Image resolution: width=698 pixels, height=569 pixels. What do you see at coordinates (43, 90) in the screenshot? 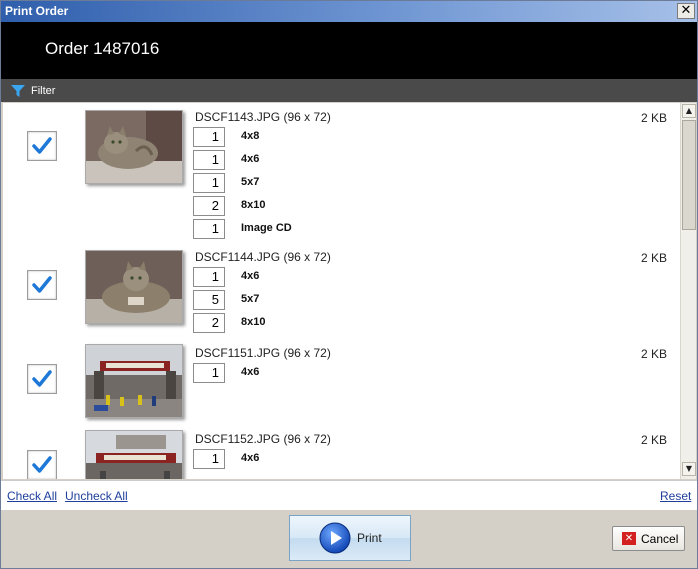
I see `filter-label: Filter` at bounding box center [43, 90].